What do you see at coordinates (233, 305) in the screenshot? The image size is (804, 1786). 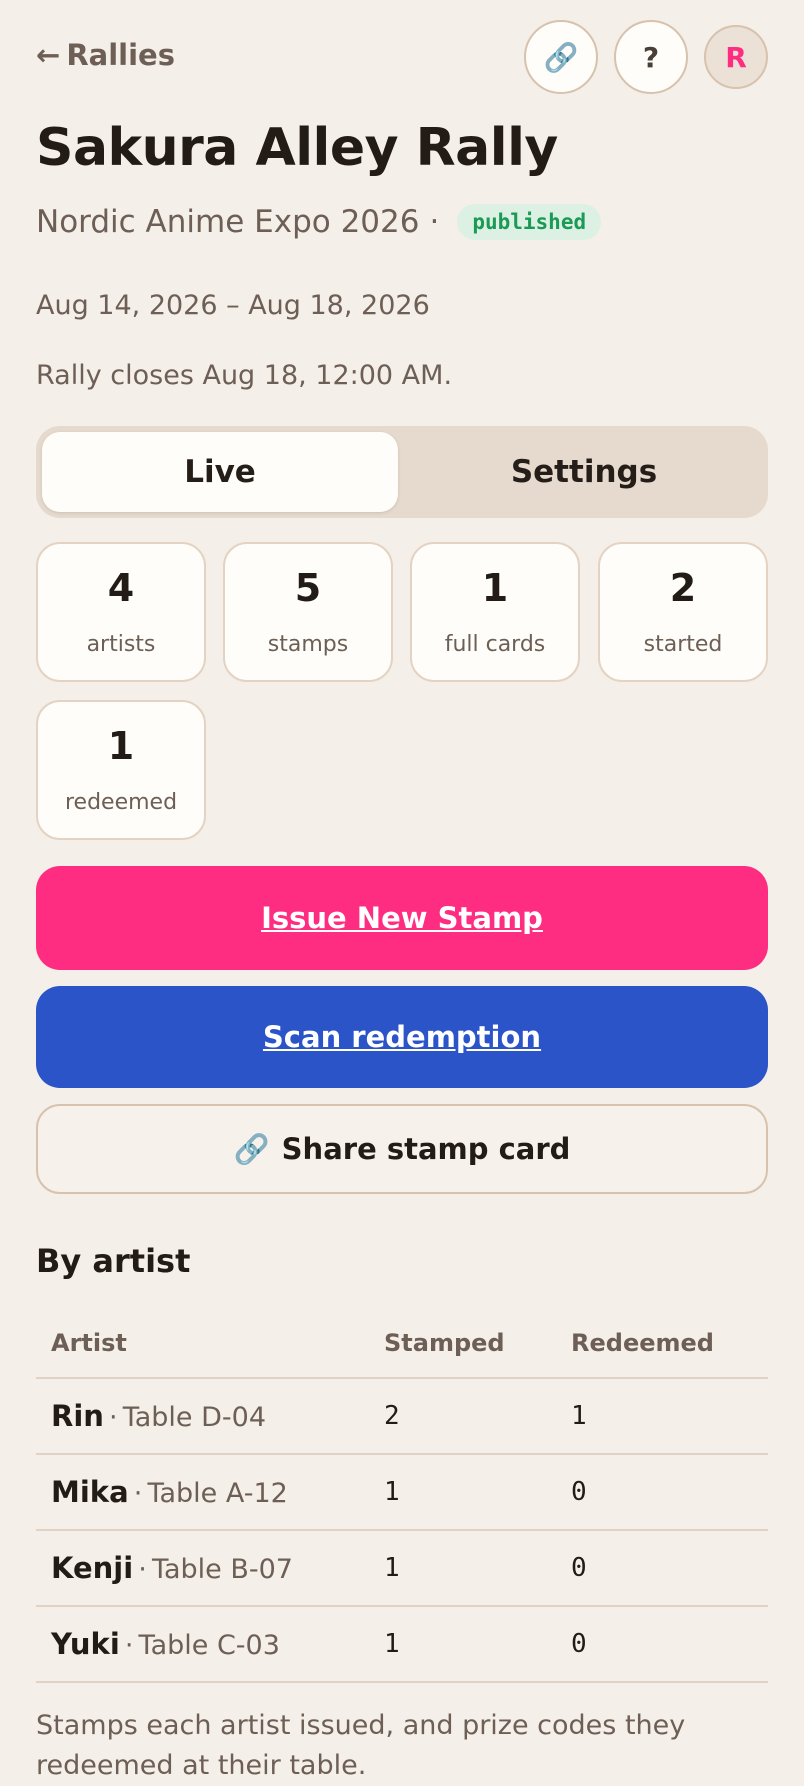 I see `rally-dates: Aug 14, 2026 – Aug 18, 2026` at bounding box center [233, 305].